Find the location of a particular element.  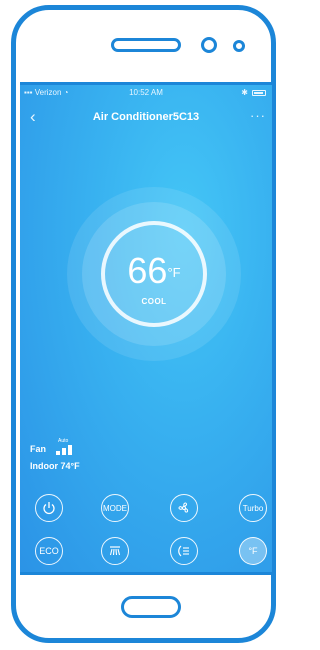

temperature-display: 66°F is located at coordinates (154, 271).